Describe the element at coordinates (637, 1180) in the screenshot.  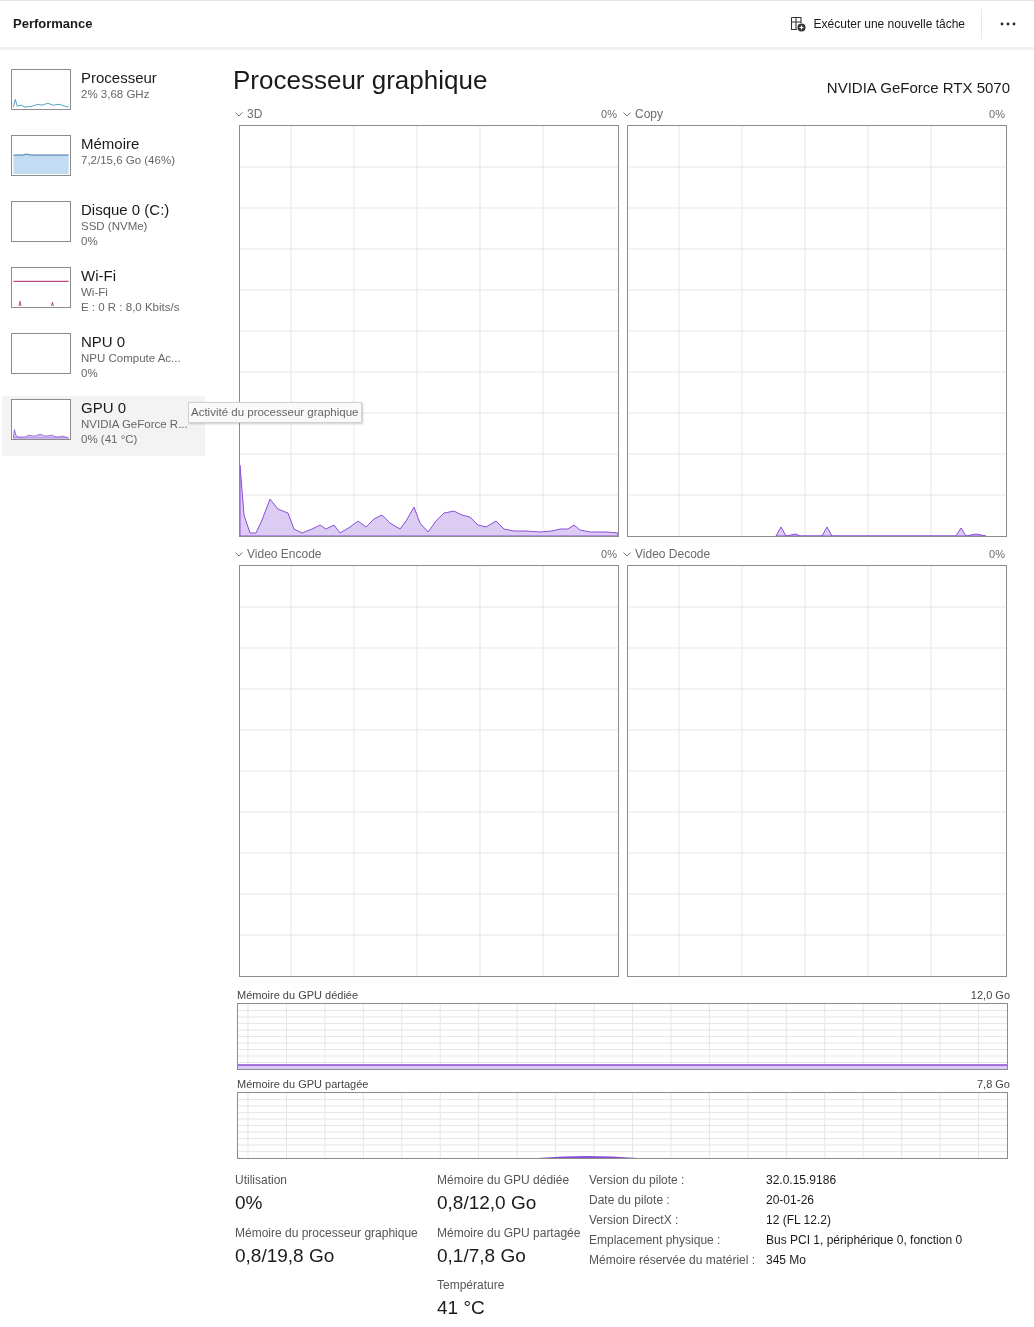
I see `detail-label: Version du pilote :` at that location.